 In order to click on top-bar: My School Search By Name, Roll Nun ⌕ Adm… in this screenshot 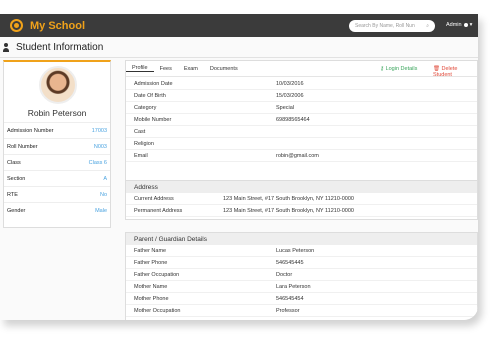, I will do `click(239, 25)`.